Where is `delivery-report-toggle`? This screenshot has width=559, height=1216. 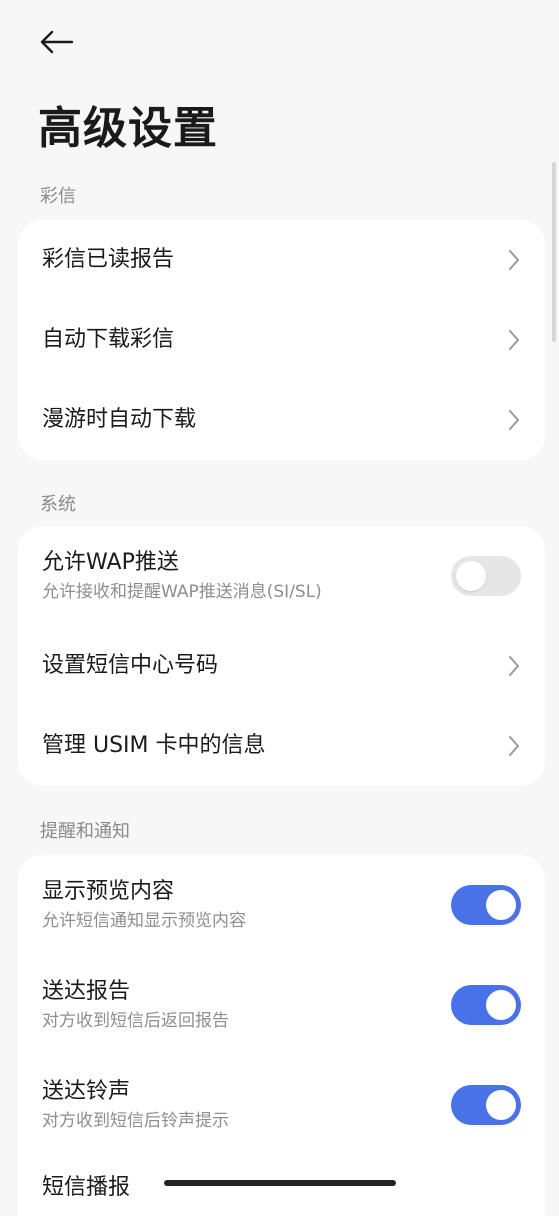
delivery-report-toggle is located at coordinates (486, 1005).